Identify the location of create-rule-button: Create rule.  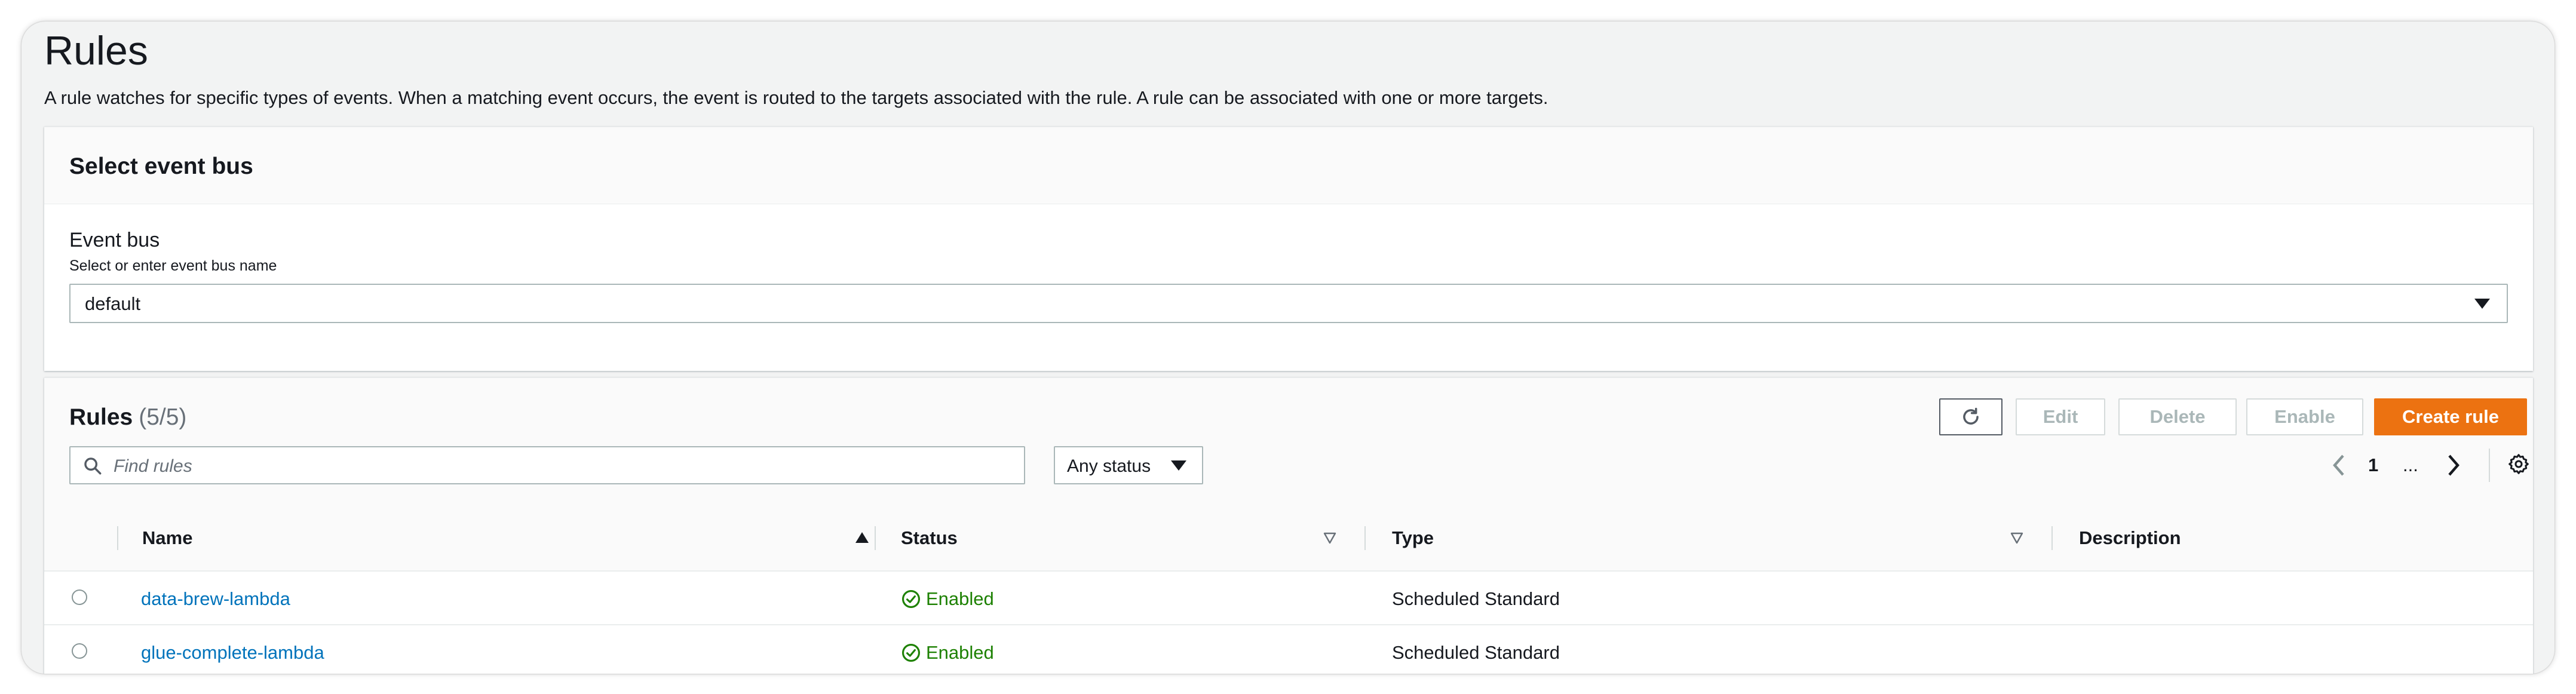
(2451, 417).